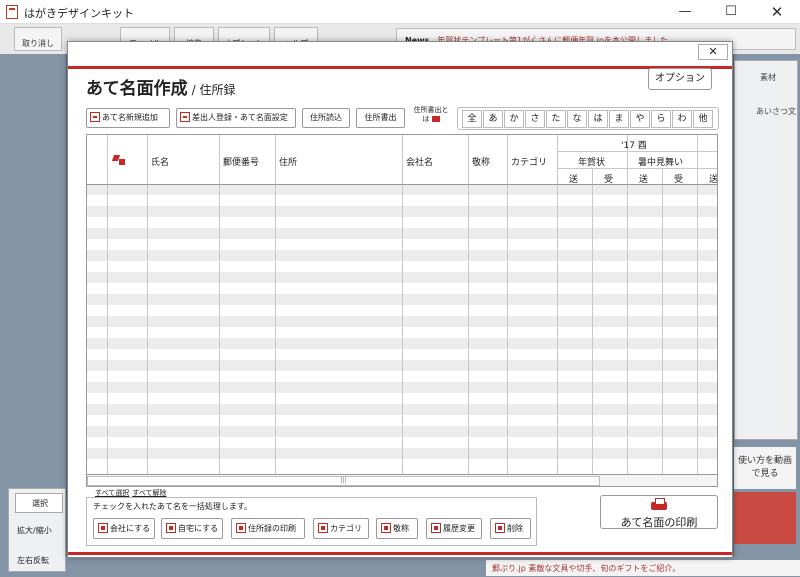 The image size is (800, 577). Describe the element at coordinates (137, 89) in the screenshot. I see `dialog-title-text: あて名面作成` at that location.